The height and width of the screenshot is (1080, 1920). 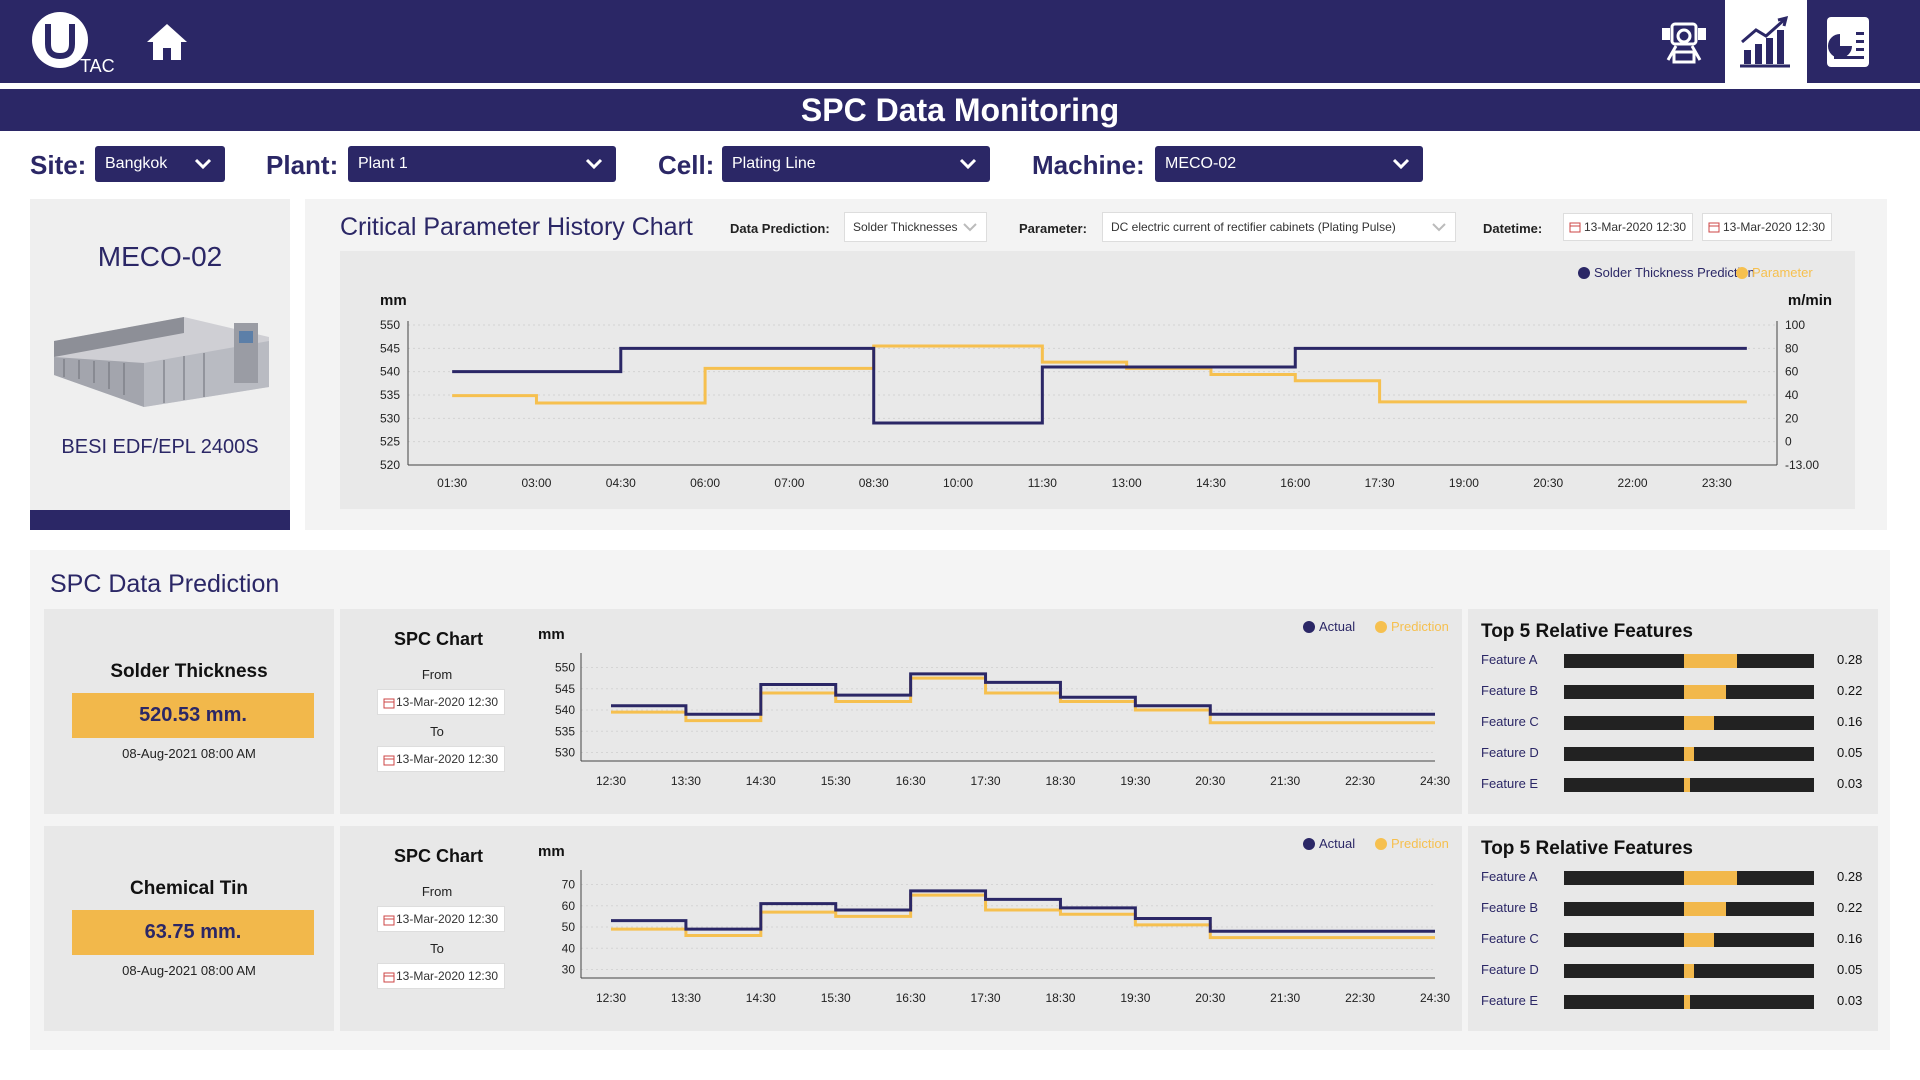 I want to click on datetime-to-input: 13-Mar-2020 12:30, so click(x=1767, y=227).